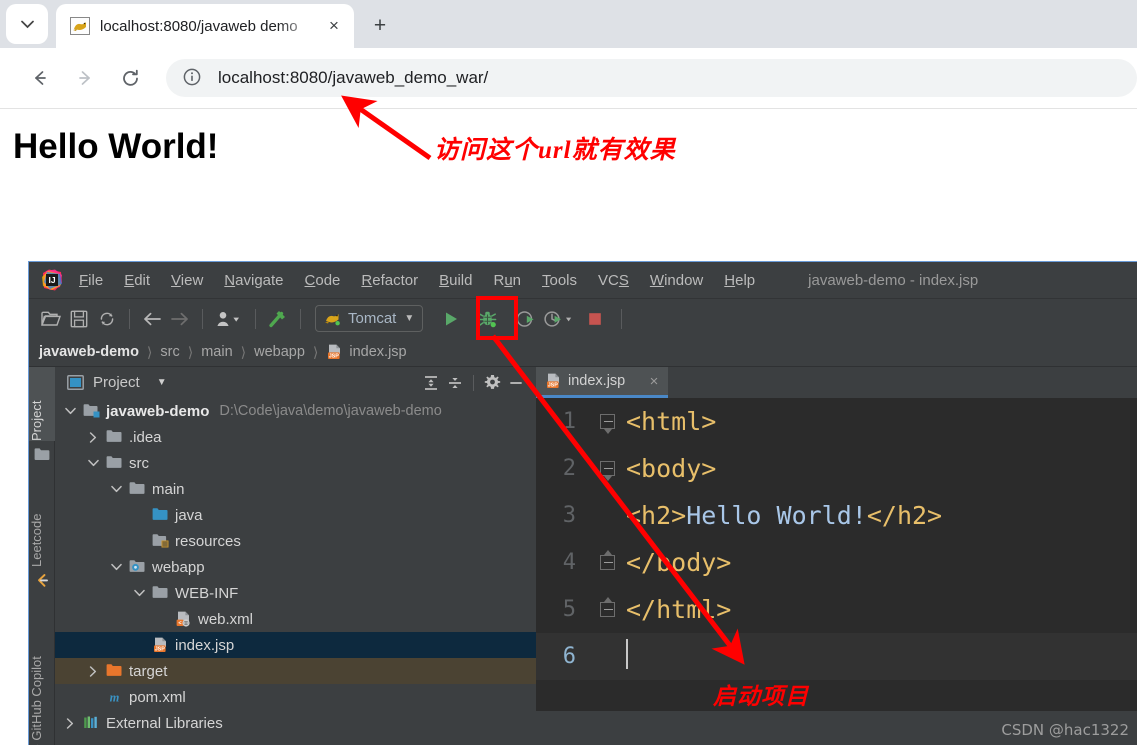 The image size is (1137, 745). Describe the element at coordinates (253, 280) in the screenshot. I see `menu-item-navigate: Navigate` at that location.